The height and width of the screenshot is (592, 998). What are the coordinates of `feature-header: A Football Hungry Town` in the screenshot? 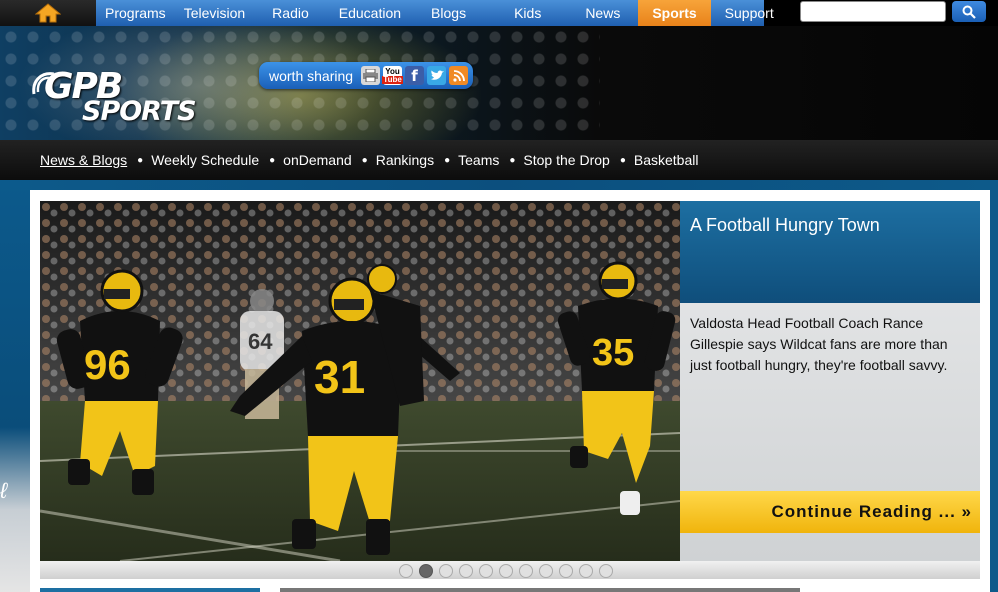 It's located at (830, 252).